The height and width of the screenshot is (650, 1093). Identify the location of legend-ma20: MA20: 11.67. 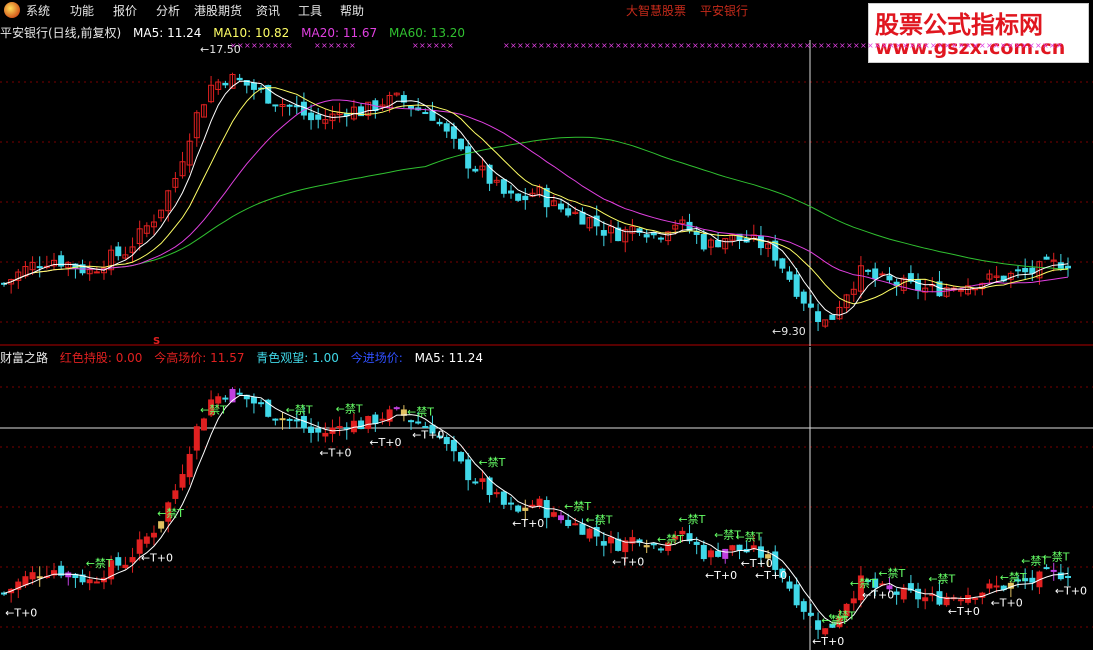
(339, 33).